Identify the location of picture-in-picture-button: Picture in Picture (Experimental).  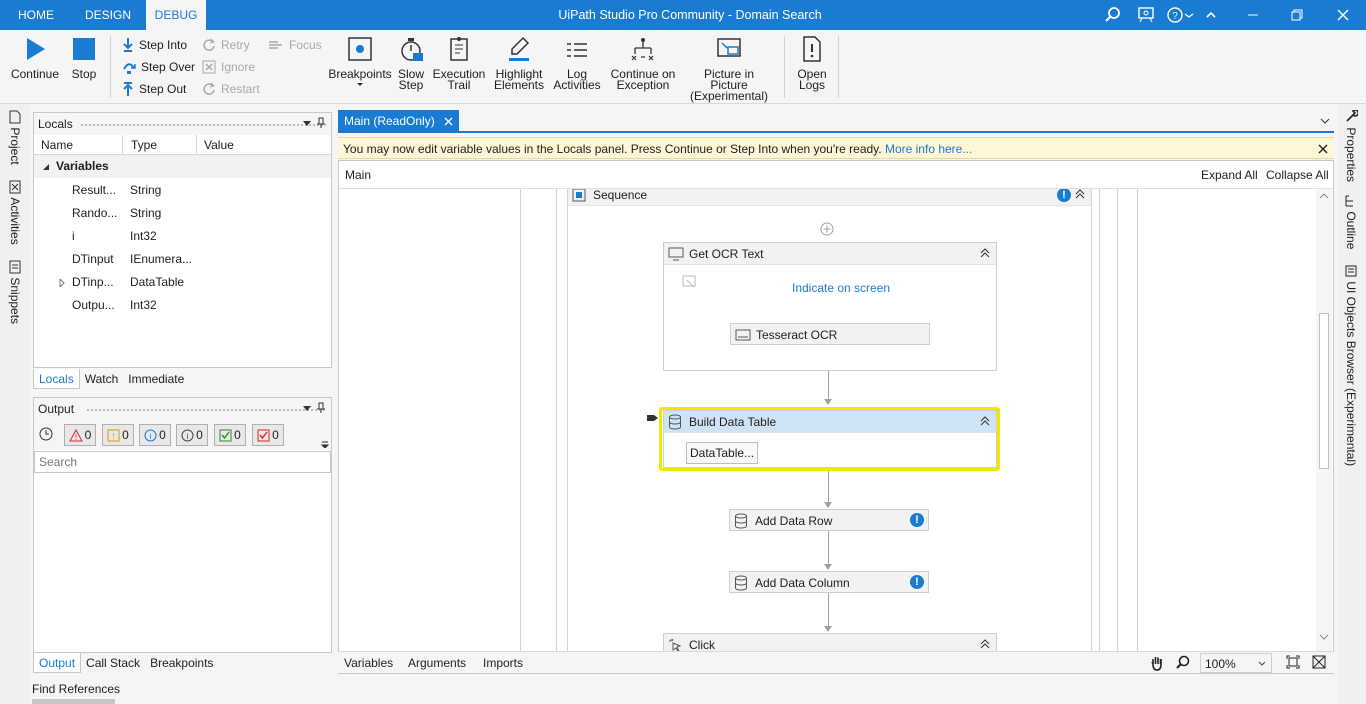
(729, 68).